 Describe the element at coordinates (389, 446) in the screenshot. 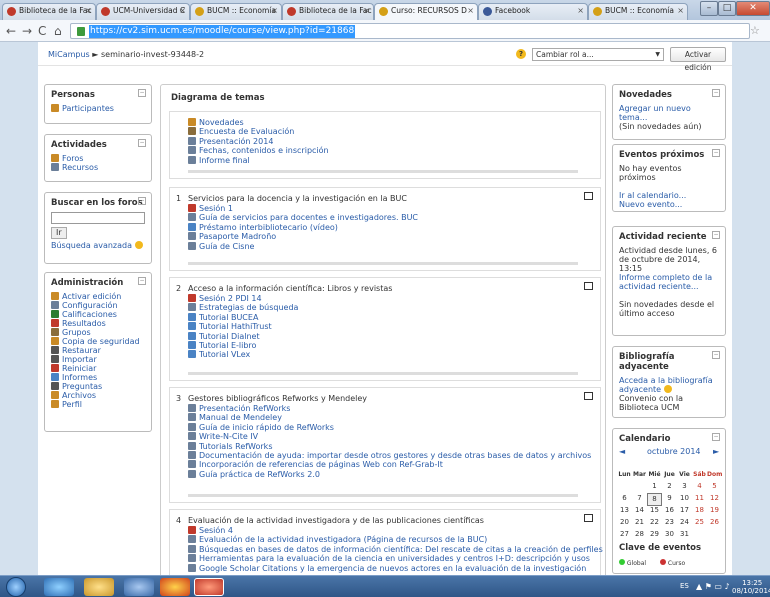

I see `activity-link: Tutorials RefWorks` at that location.